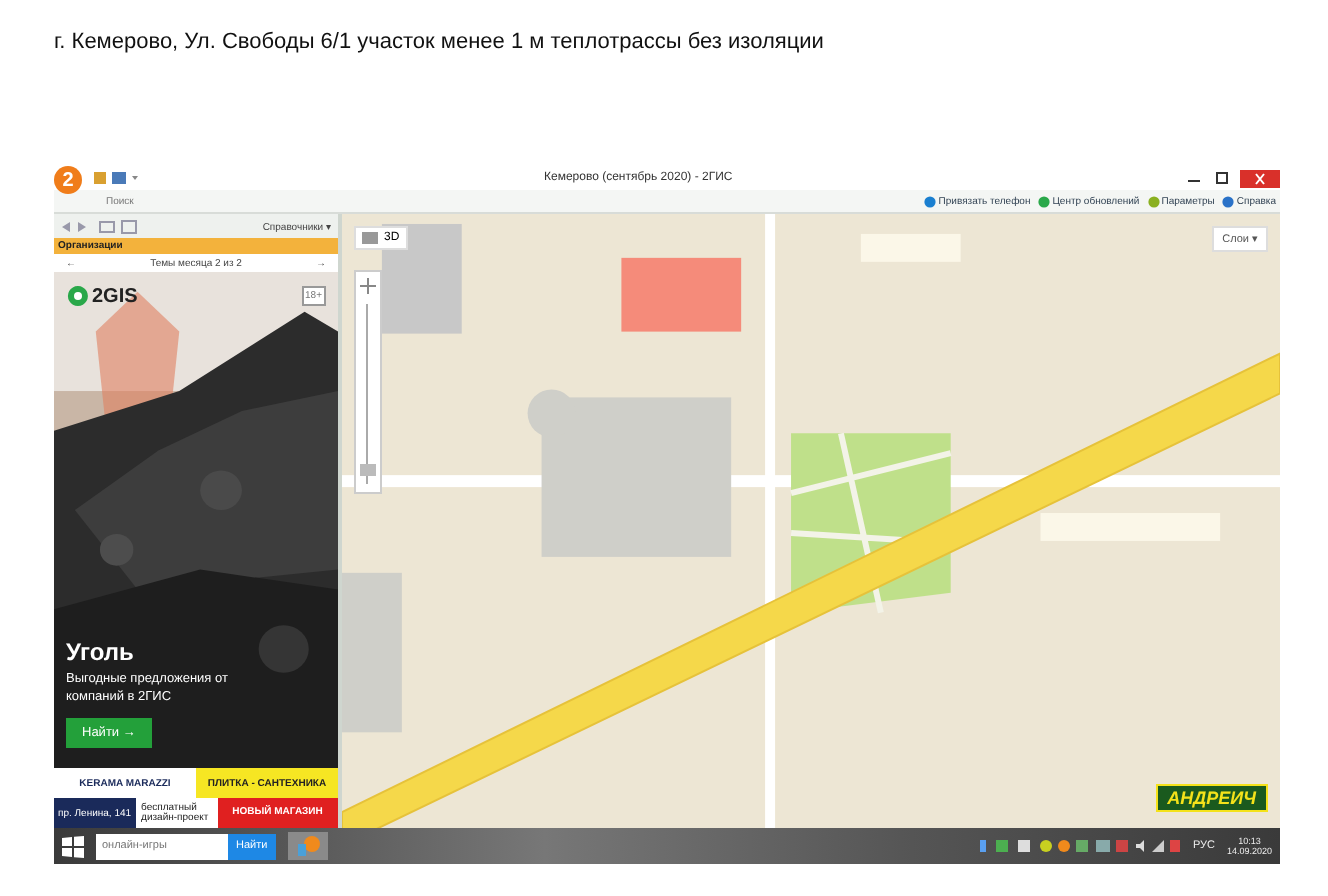  Describe the element at coordinates (1222, 178) in the screenshot. I see `maximize-icon` at that location.